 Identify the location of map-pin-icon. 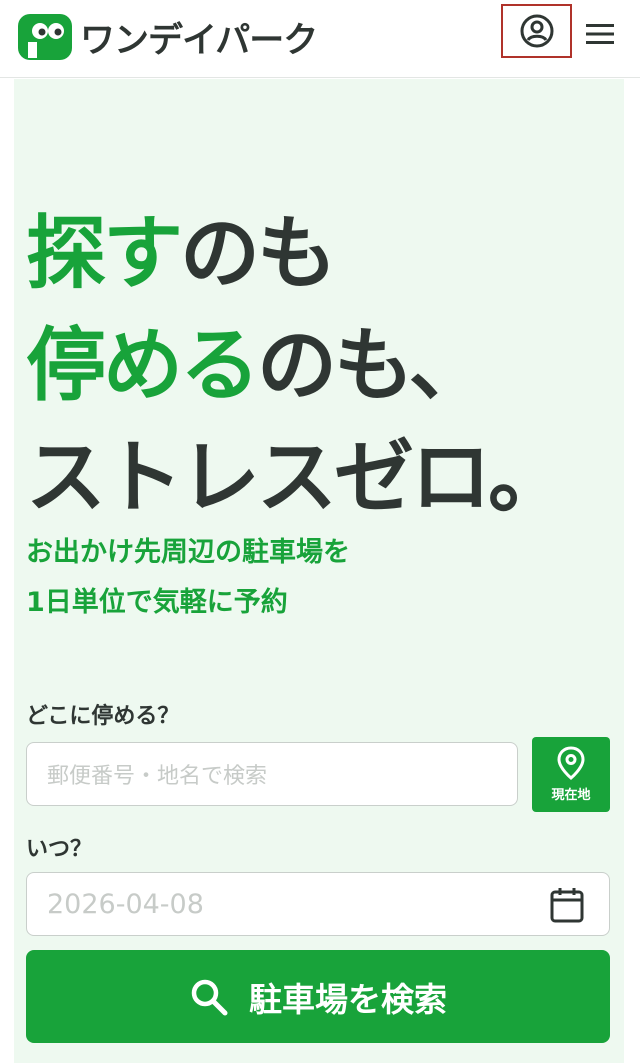
(571, 763).